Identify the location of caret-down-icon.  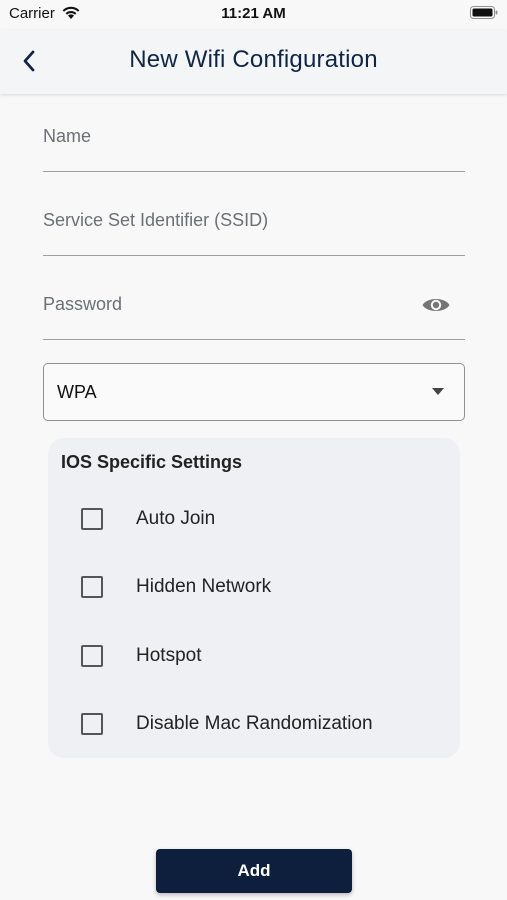
(438, 391).